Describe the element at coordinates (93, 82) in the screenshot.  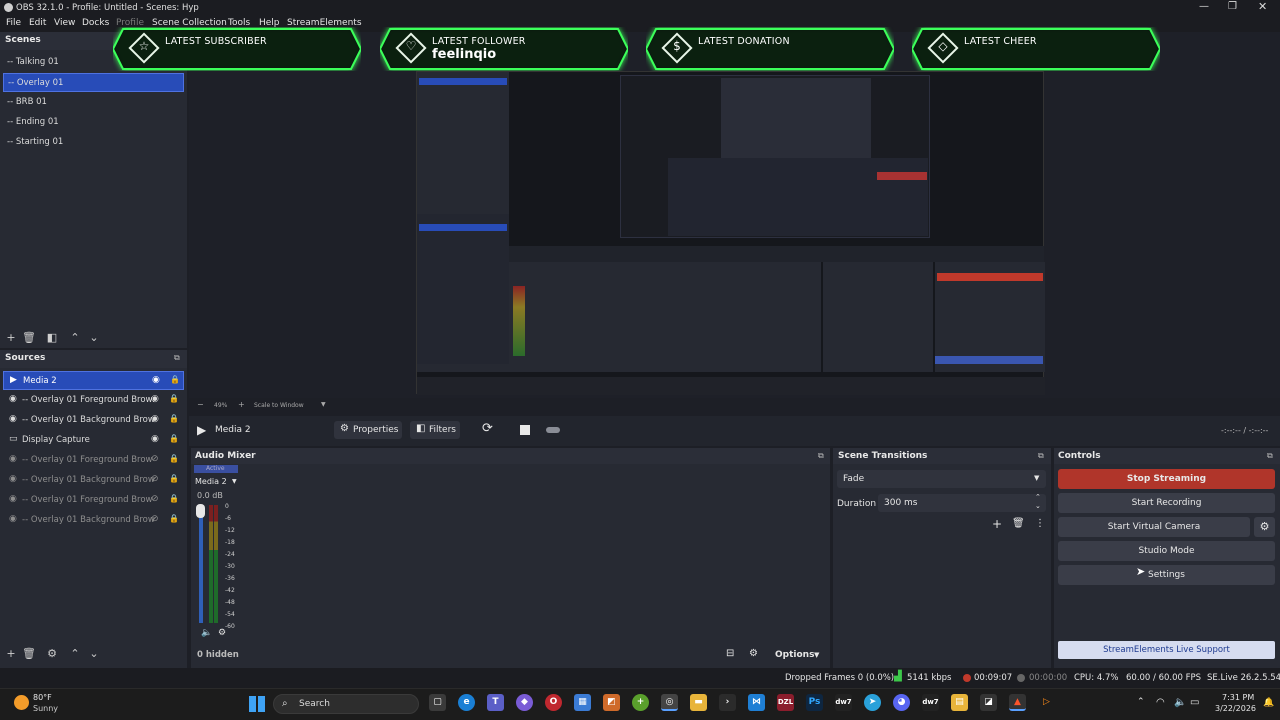
I see `scene-item-overlay: -- Overlay 01` at that location.